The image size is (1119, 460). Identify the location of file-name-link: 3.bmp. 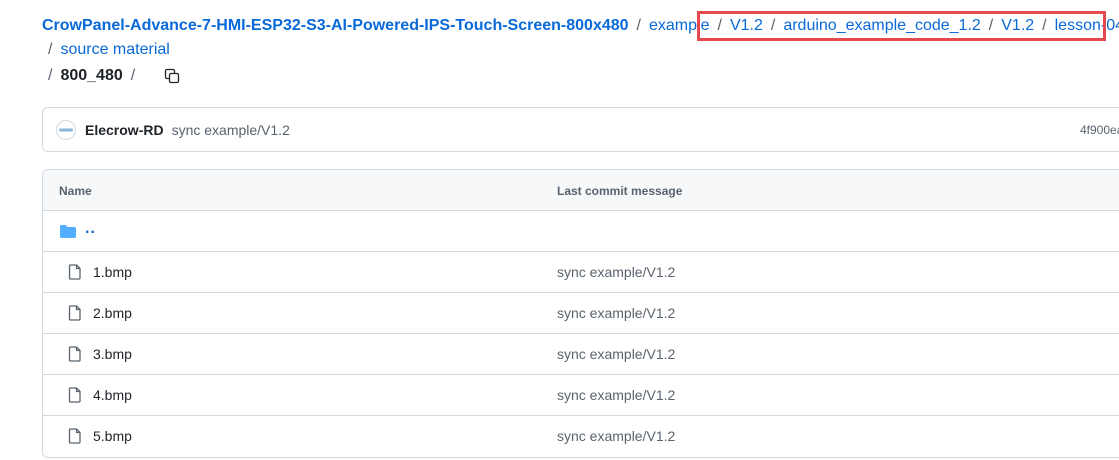
(112, 354).